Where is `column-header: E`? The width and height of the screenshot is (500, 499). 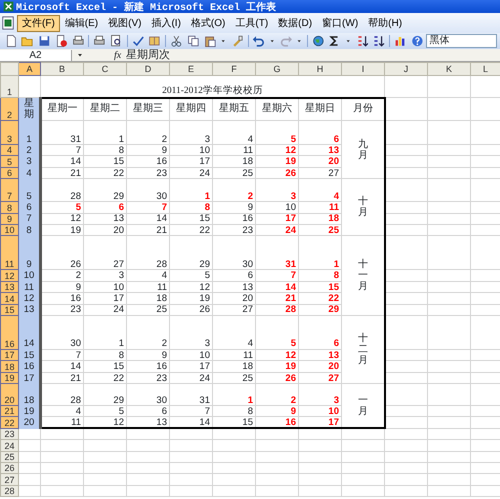
column-header: E is located at coordinates (191, 69).